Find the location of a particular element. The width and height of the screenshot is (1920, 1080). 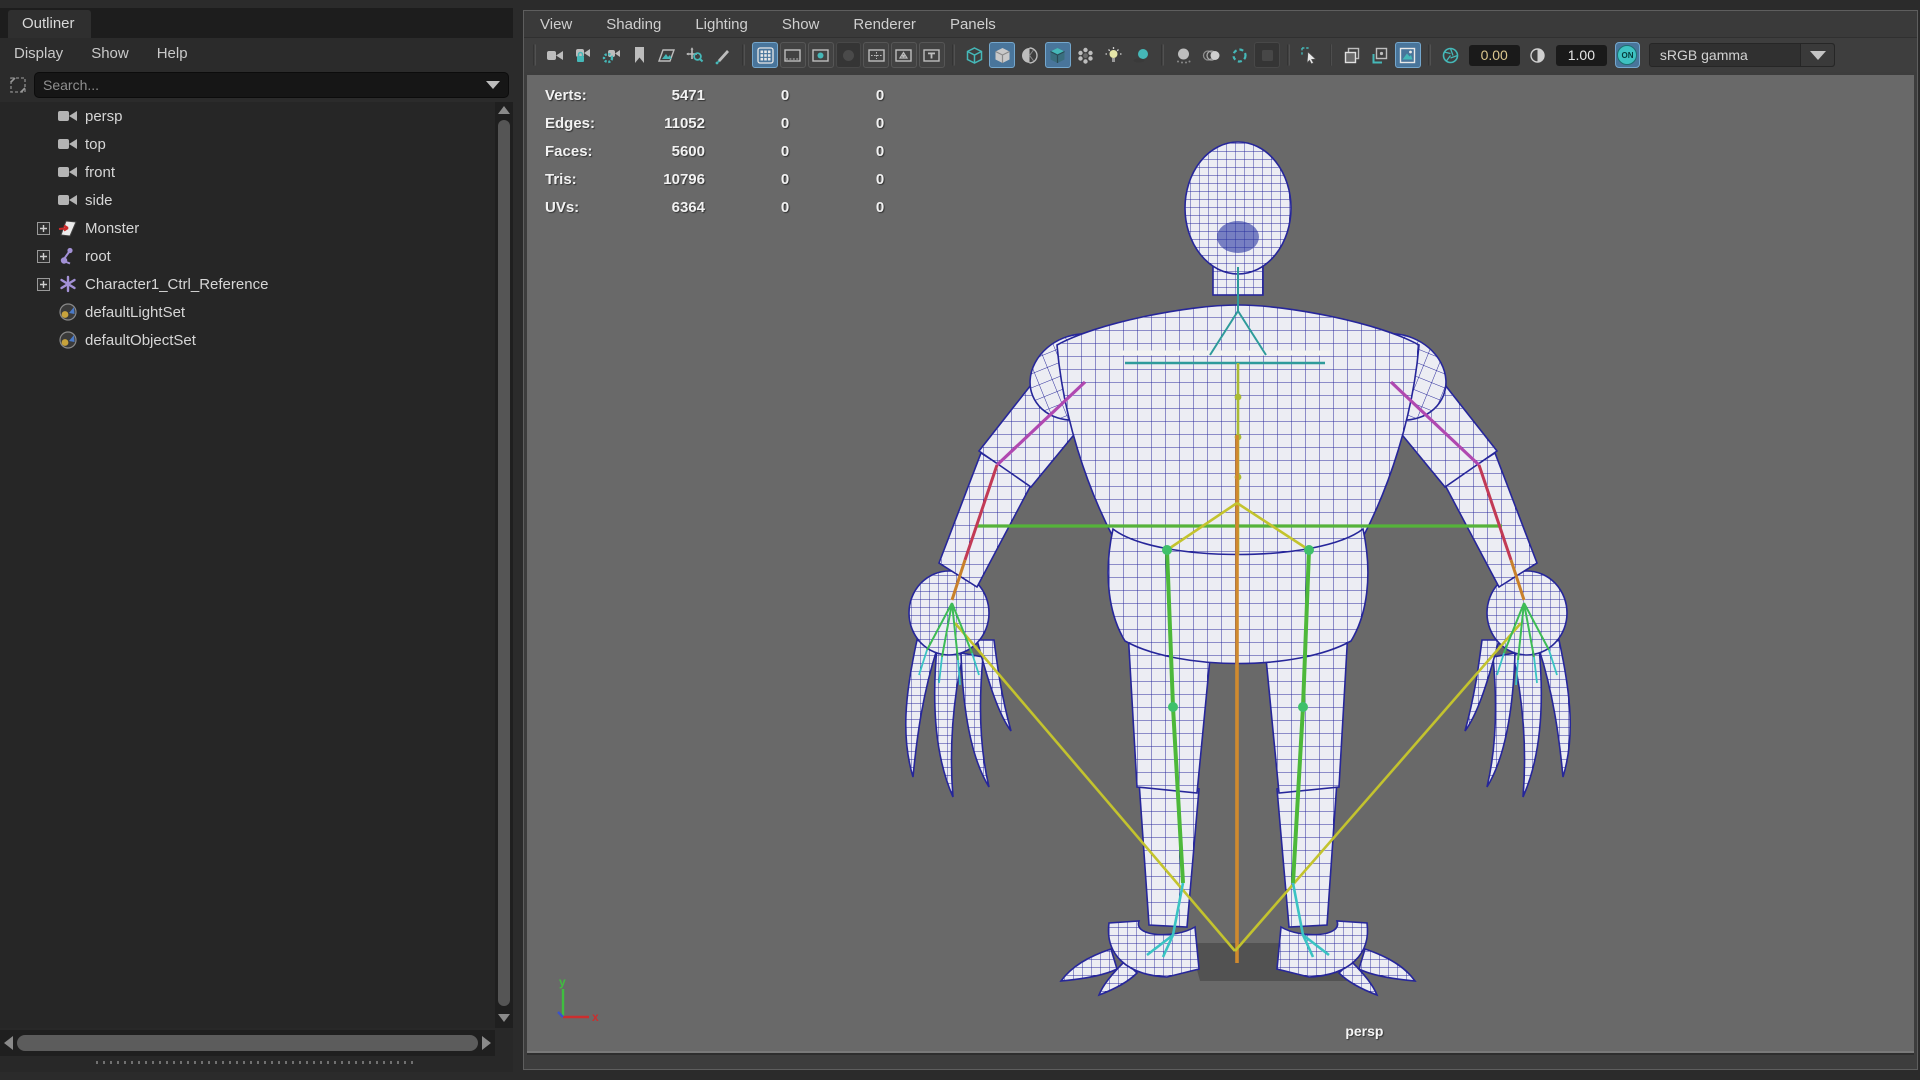

select-camera-button is located at coordinates (556, 55).